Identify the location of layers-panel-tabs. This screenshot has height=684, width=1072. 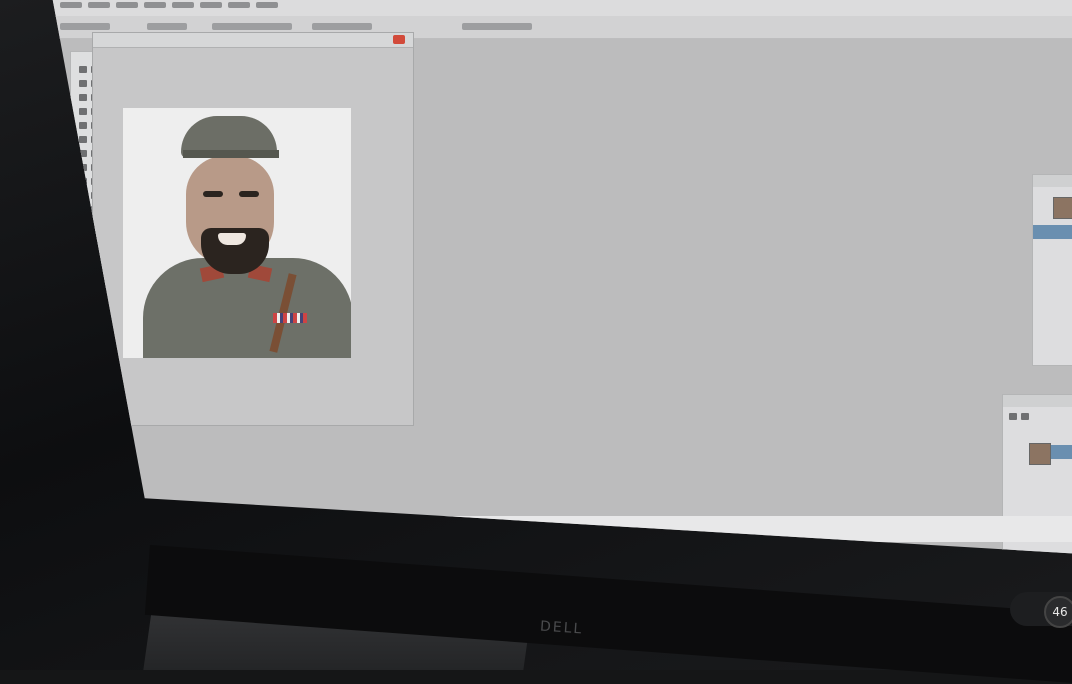
(1037, 401).